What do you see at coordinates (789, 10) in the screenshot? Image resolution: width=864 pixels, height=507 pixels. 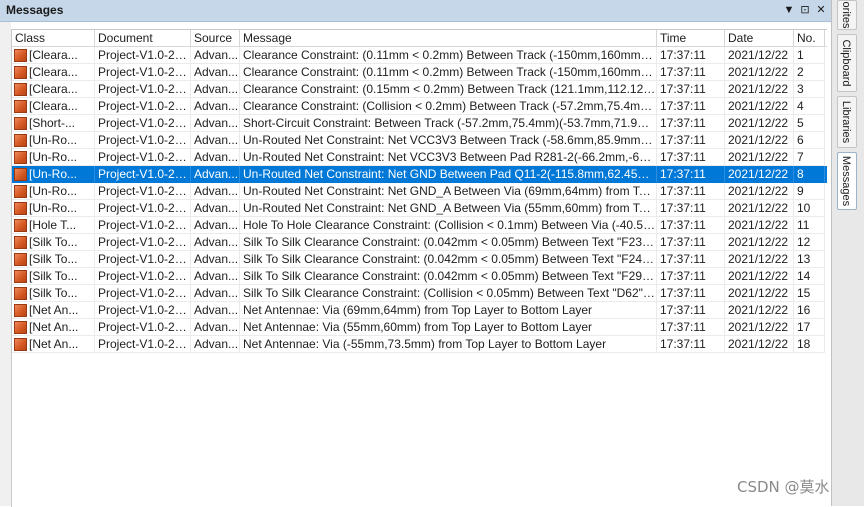 I see `chevron-down-icon: ▼` at bounding box center [789, 10].